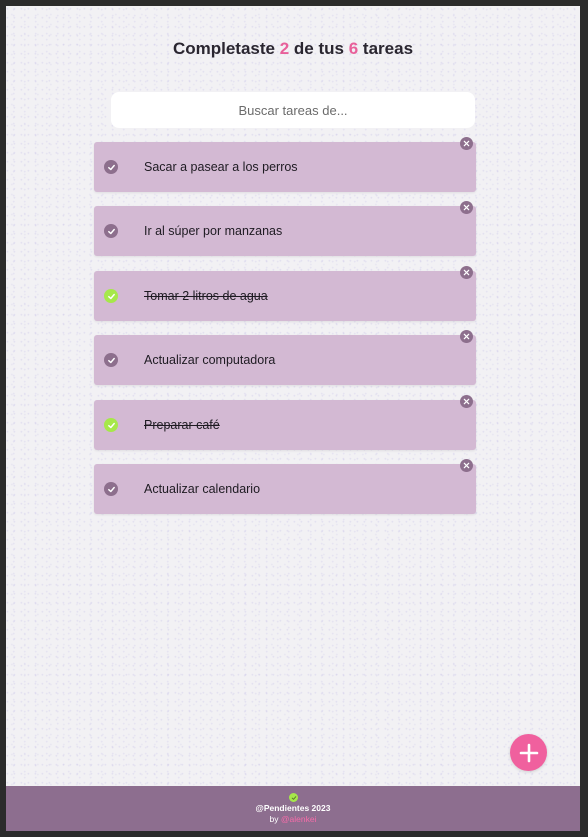  What do you see at coordinates (293, 797) in the screenshot?
I see `check-badge-icon` at bounding box center [293, 797].